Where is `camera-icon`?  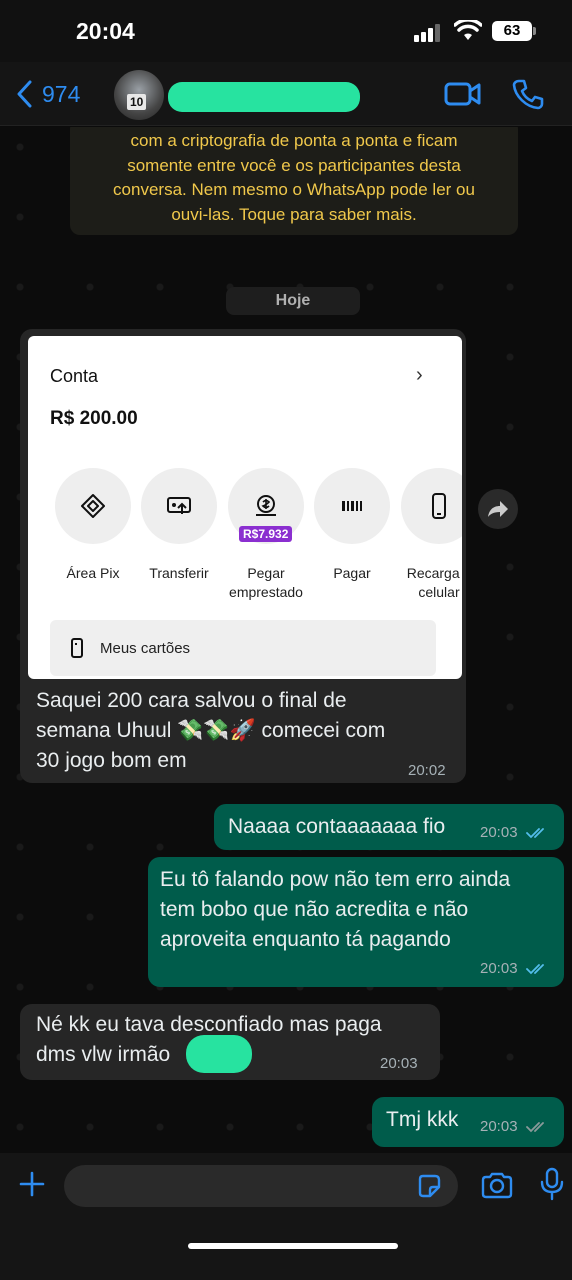
camera-icon is located at coordinates (497, 1185).